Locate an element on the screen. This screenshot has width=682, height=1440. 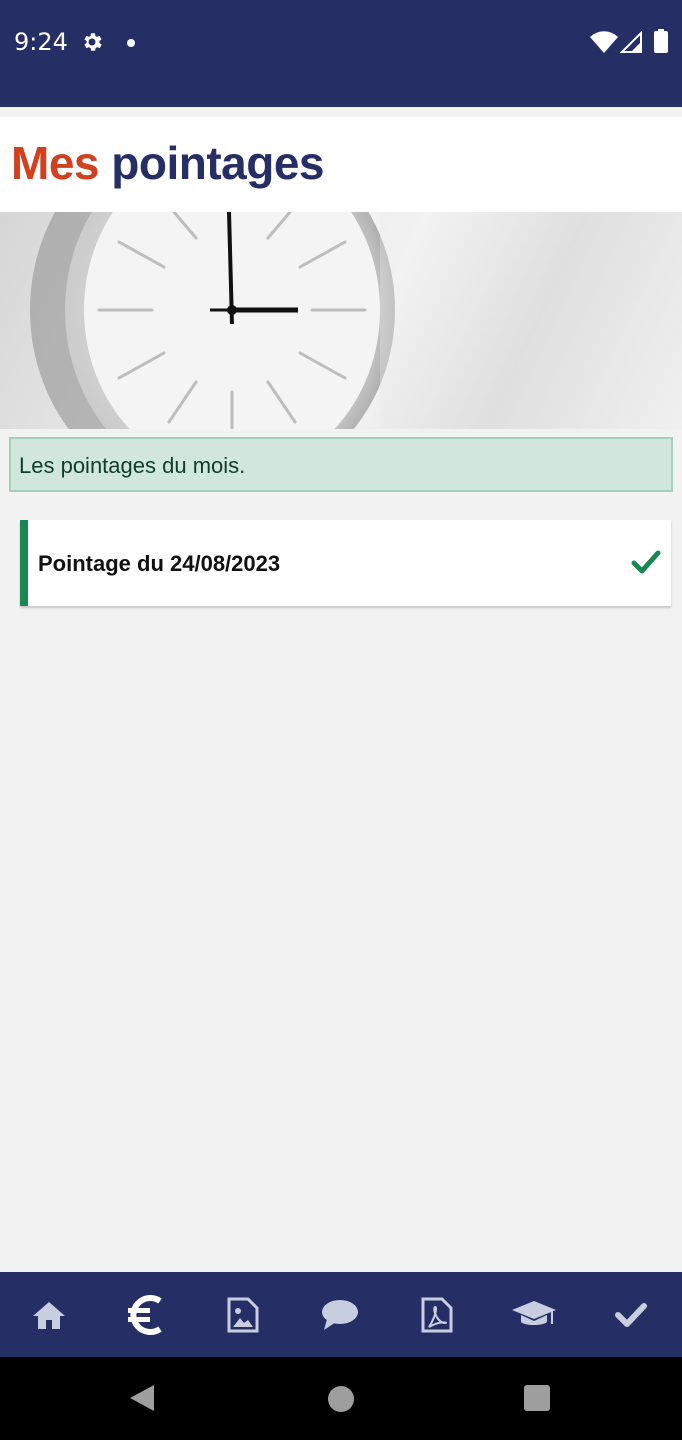
graduation-cap-icon is located at coordinates (533, 1312).